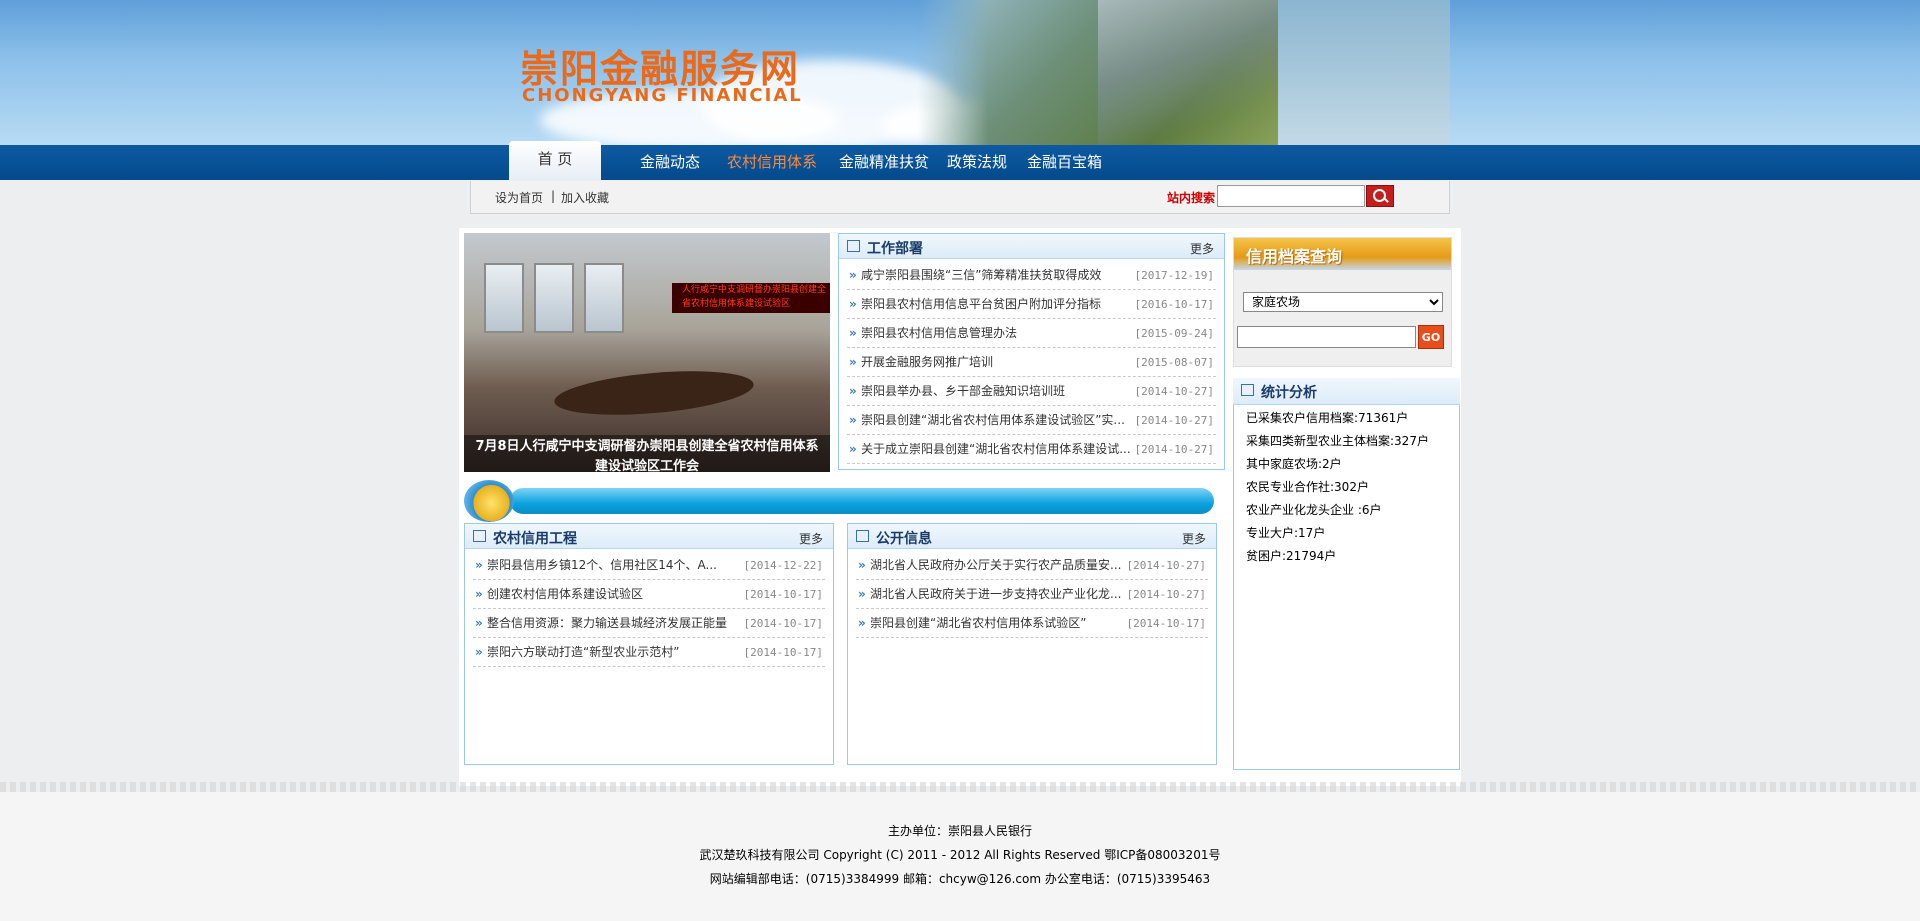 The height and width of the screenshot is (921, 1920). I want to click on list-item: » 创建农村信用体系建设试验区 [2014-10-17], so click(649, 594).